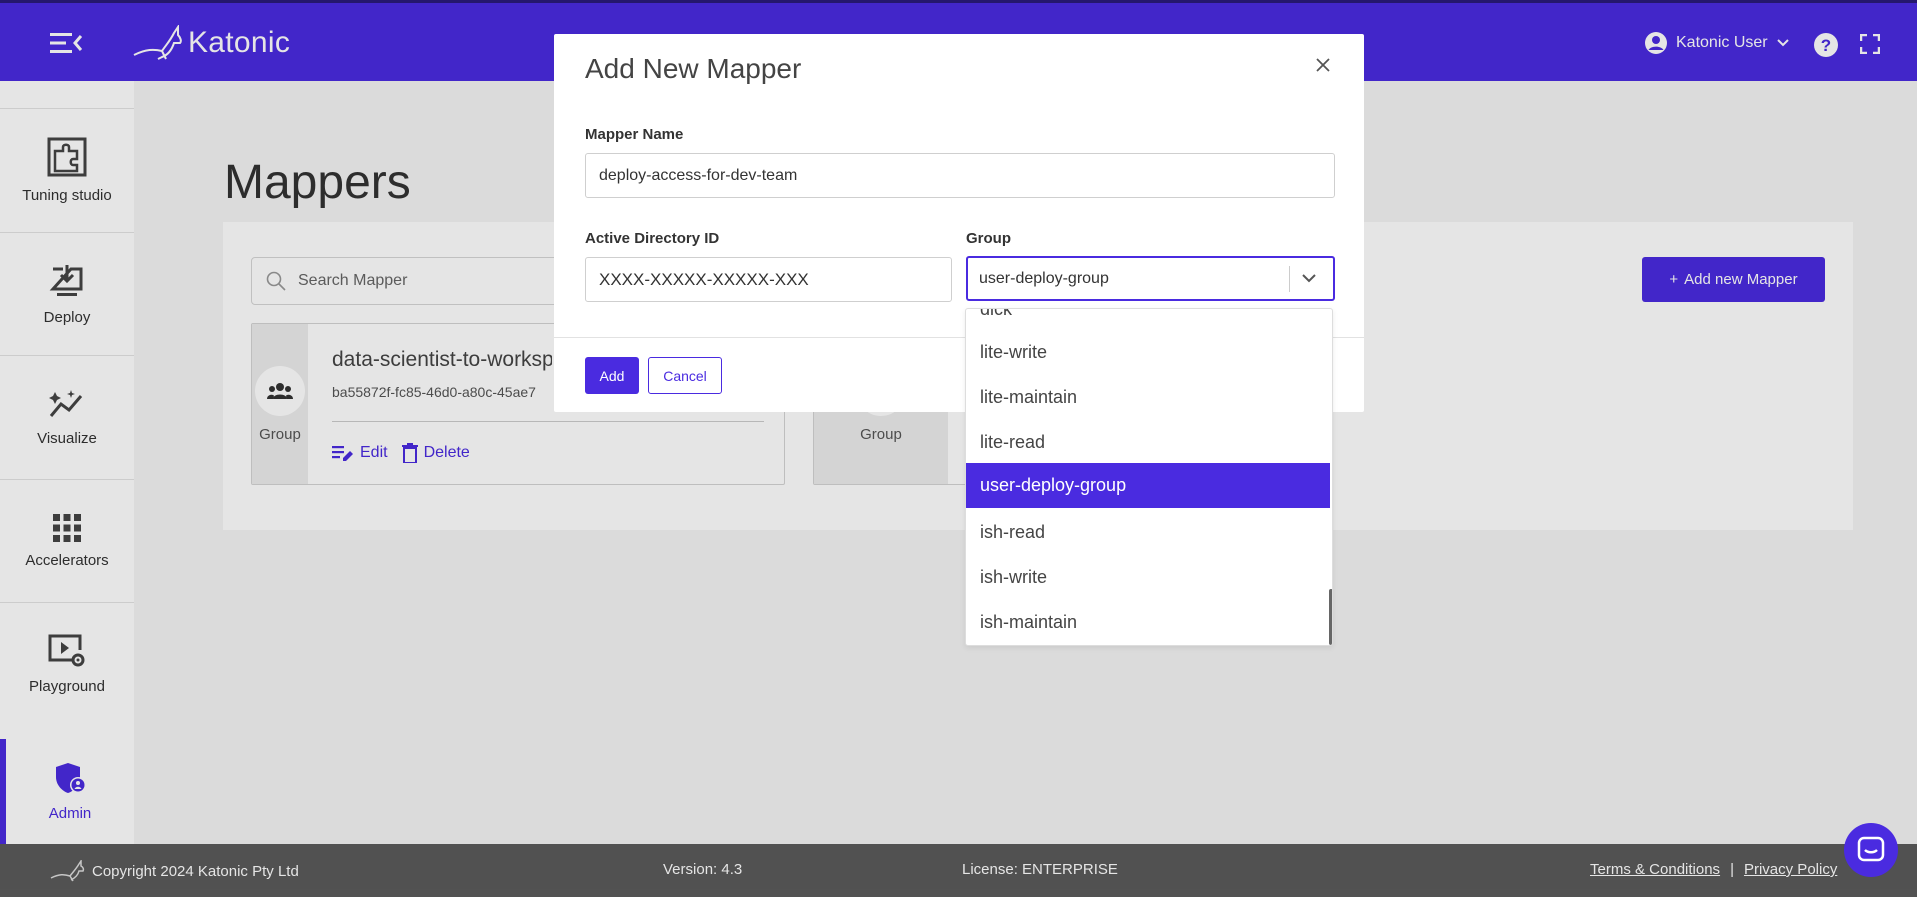 Image resolution: width=1917 pixels, height=897 pixels. What do you see at coordinates (1148, 485) in the screenshot?
I see `dropdown-option-selected: user-deploy-group` at bounding box center [1148, 485].